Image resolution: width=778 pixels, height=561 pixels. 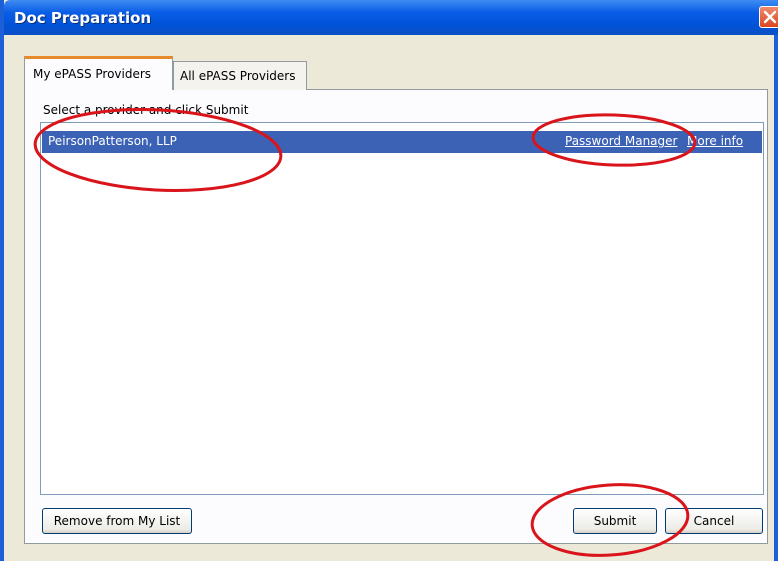 What do you see at coordinates (92, 74) in the screenshot?
I see `tab-label: My ePASS Providers` at bounding box center [92, 74].